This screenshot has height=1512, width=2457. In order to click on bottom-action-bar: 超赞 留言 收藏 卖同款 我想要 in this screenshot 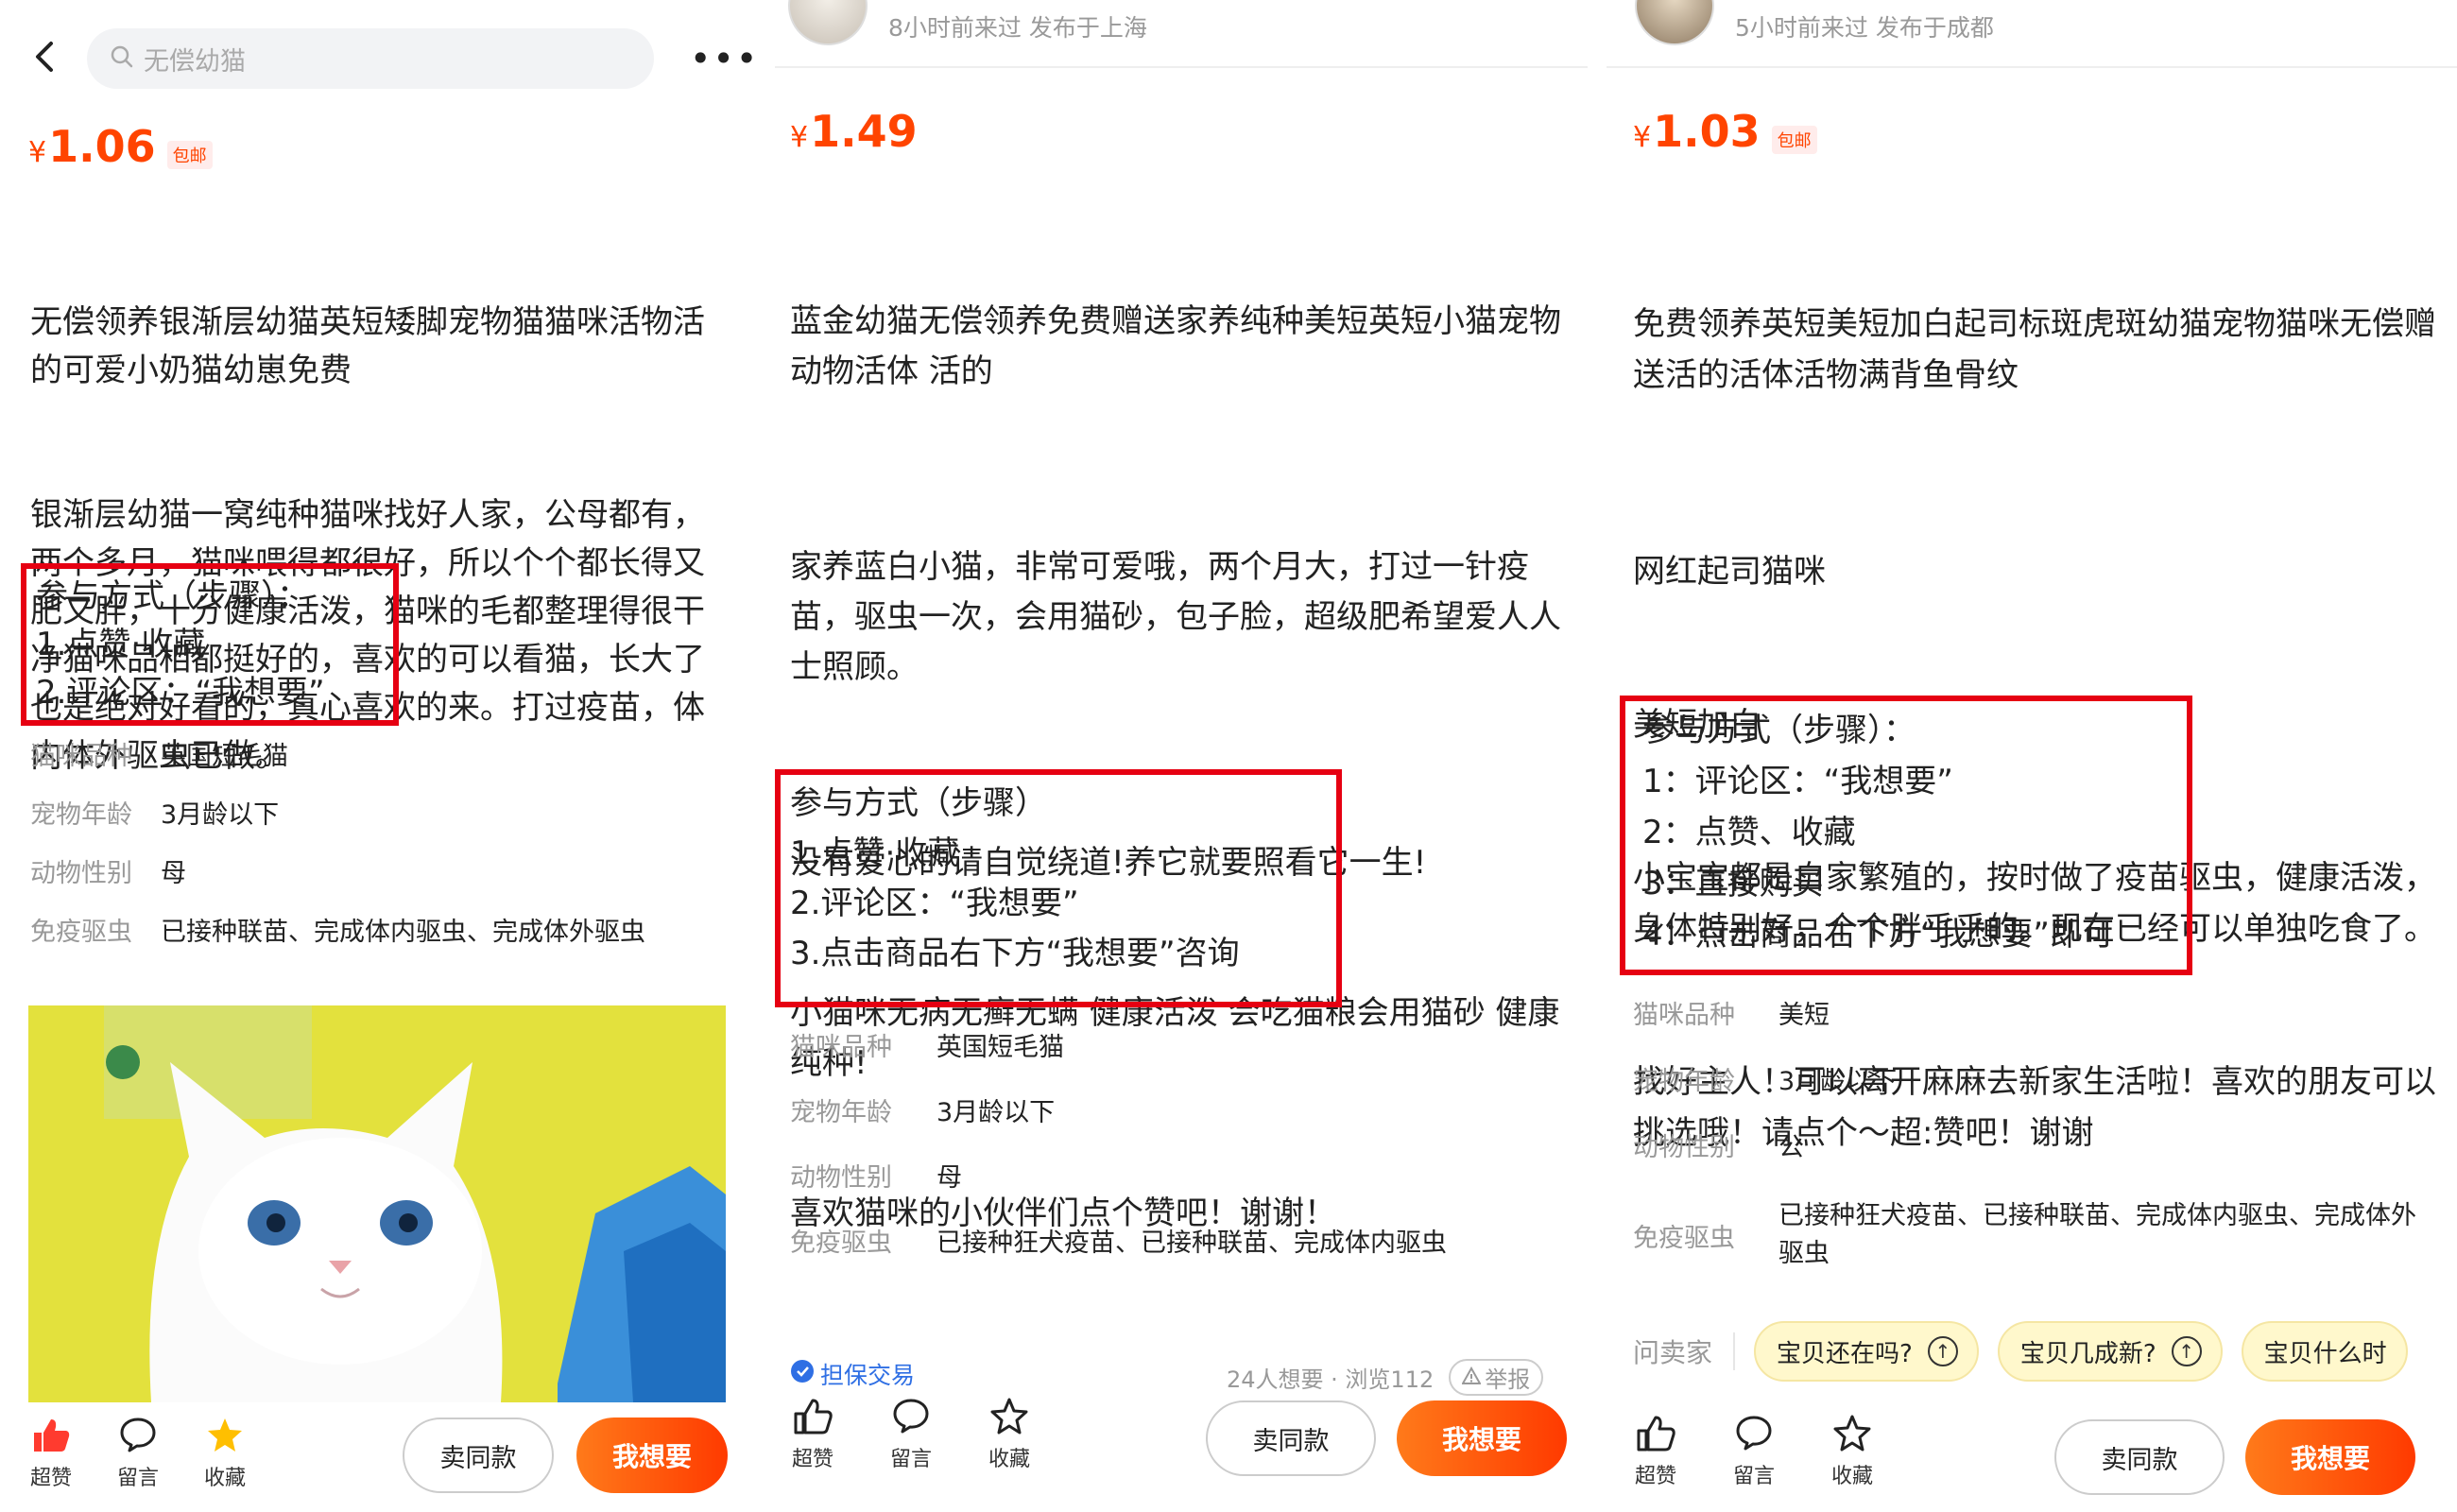, I will do `click(378, 1460)`.